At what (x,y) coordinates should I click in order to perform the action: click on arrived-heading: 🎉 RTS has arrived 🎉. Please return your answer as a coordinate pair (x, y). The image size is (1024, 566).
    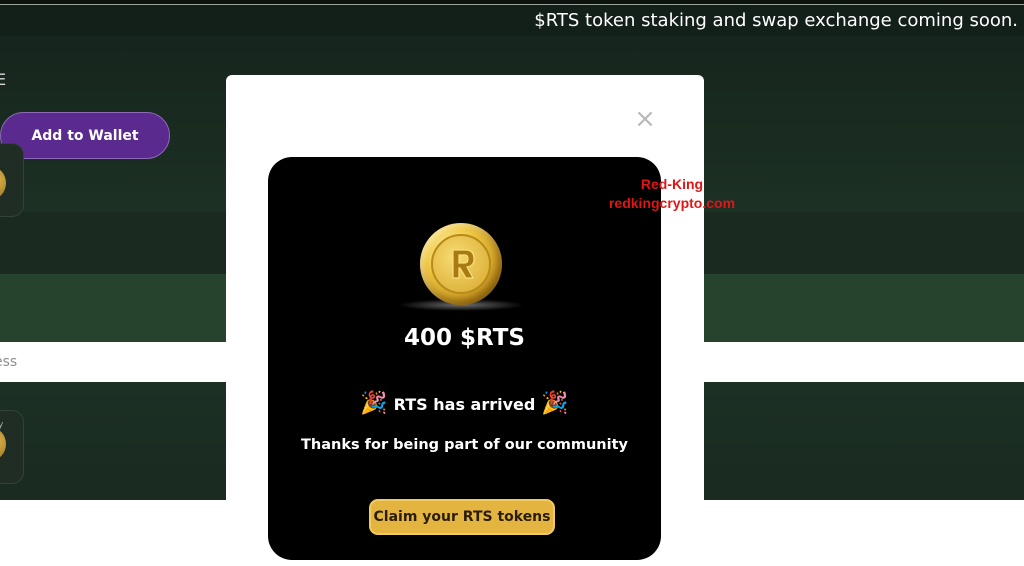
    Looking at the image, I should click on (464, 404).